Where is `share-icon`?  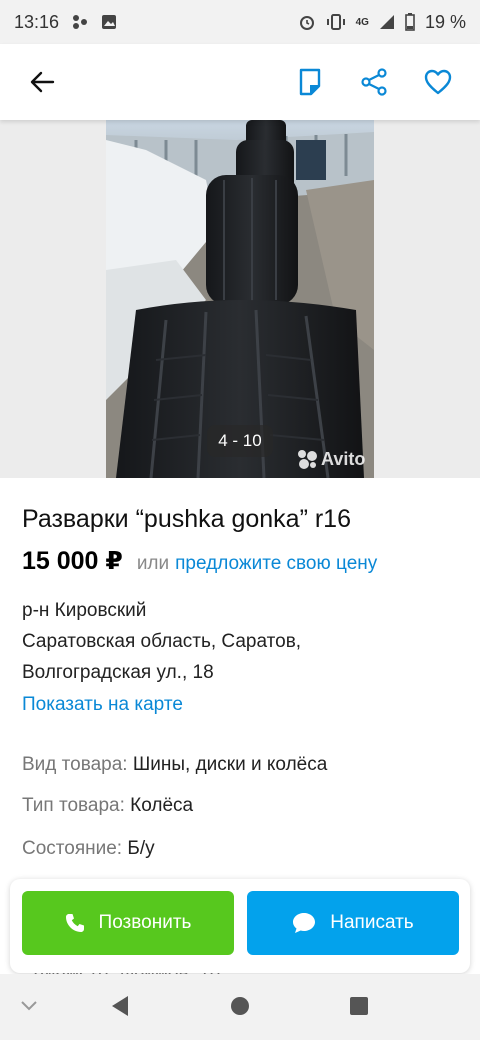 share-icon is located at coordinates (374, 82).